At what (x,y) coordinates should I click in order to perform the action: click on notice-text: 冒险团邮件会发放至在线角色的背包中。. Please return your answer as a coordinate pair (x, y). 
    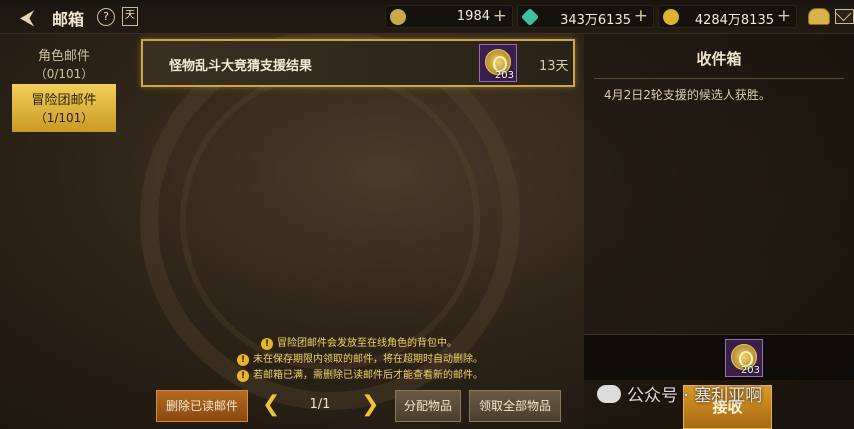
    Looking at the image, I should click on (367, 343).